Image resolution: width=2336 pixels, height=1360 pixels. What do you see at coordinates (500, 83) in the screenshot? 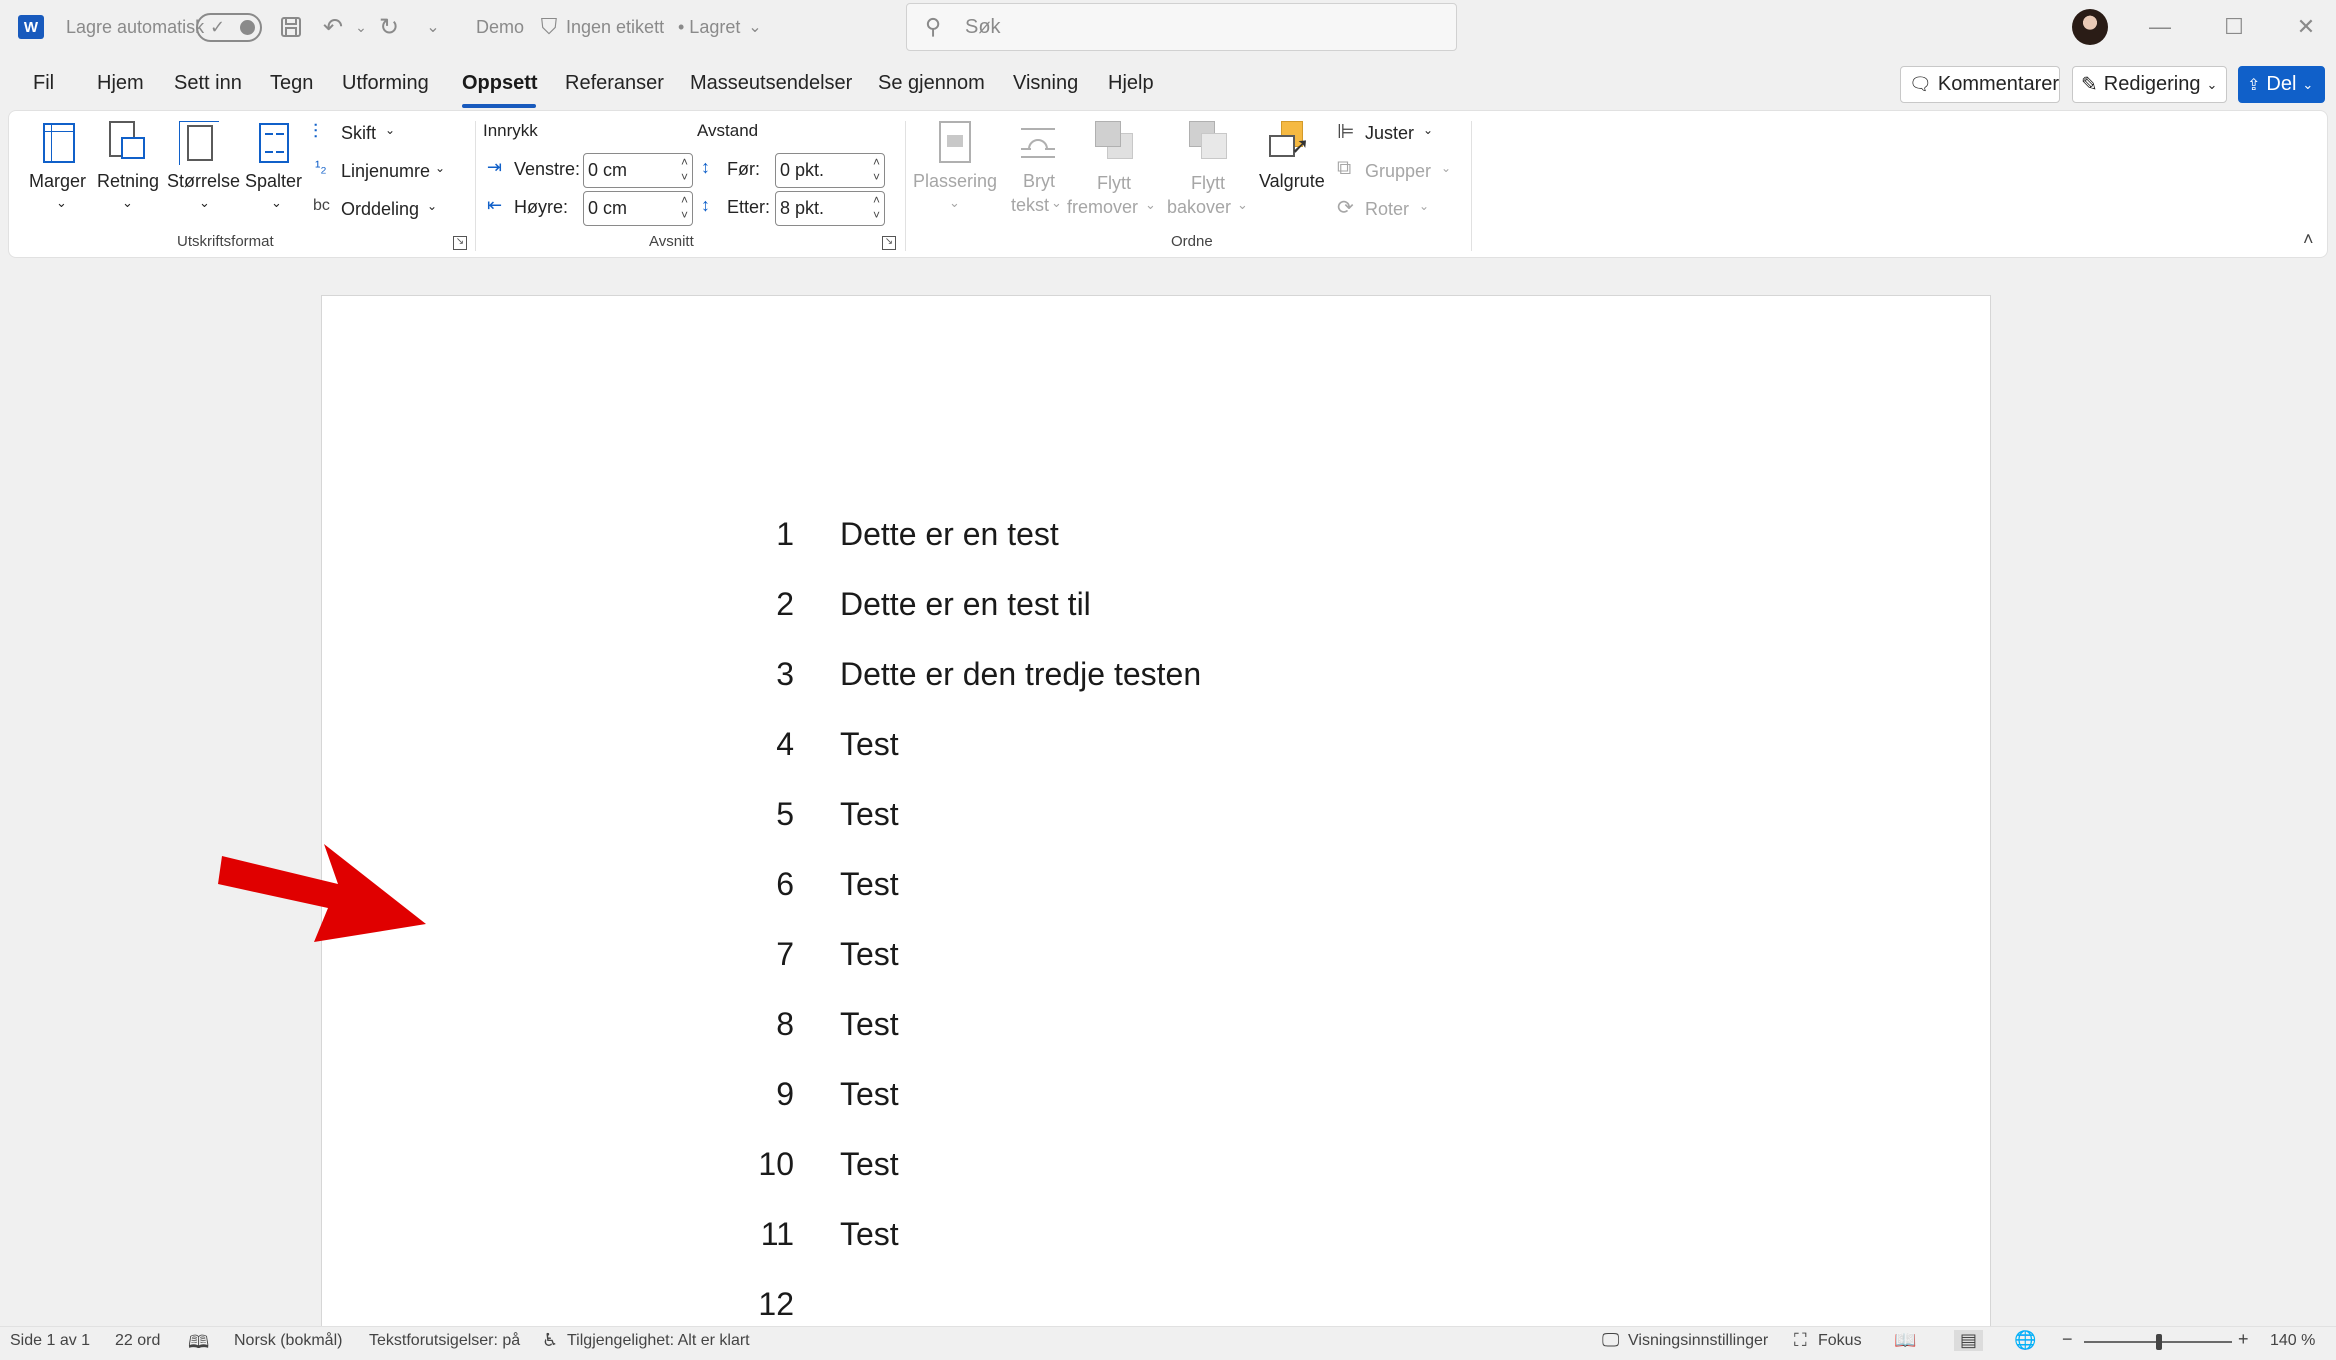
I see `tab-layout: Oppsett` at bounding box center [500, 83].